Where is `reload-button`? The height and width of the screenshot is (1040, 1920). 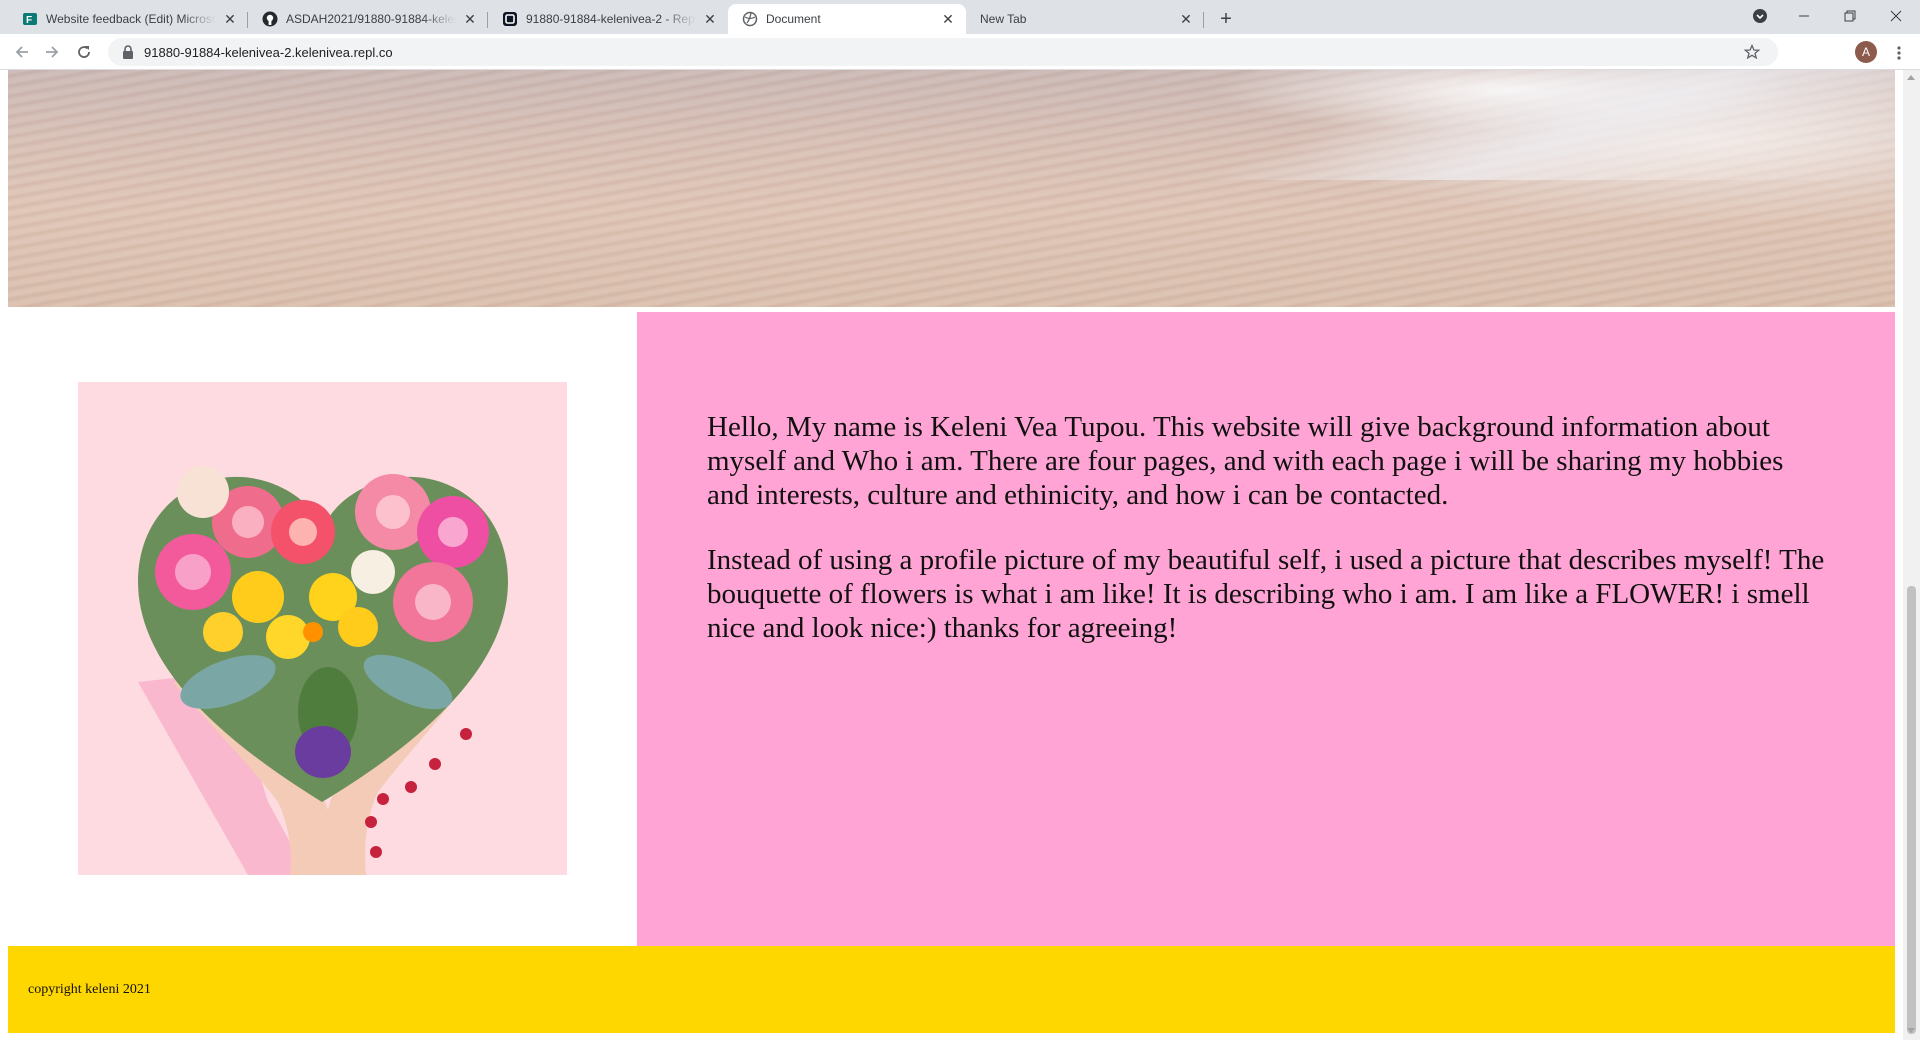 reload-button is located at coordinates (84, 52).